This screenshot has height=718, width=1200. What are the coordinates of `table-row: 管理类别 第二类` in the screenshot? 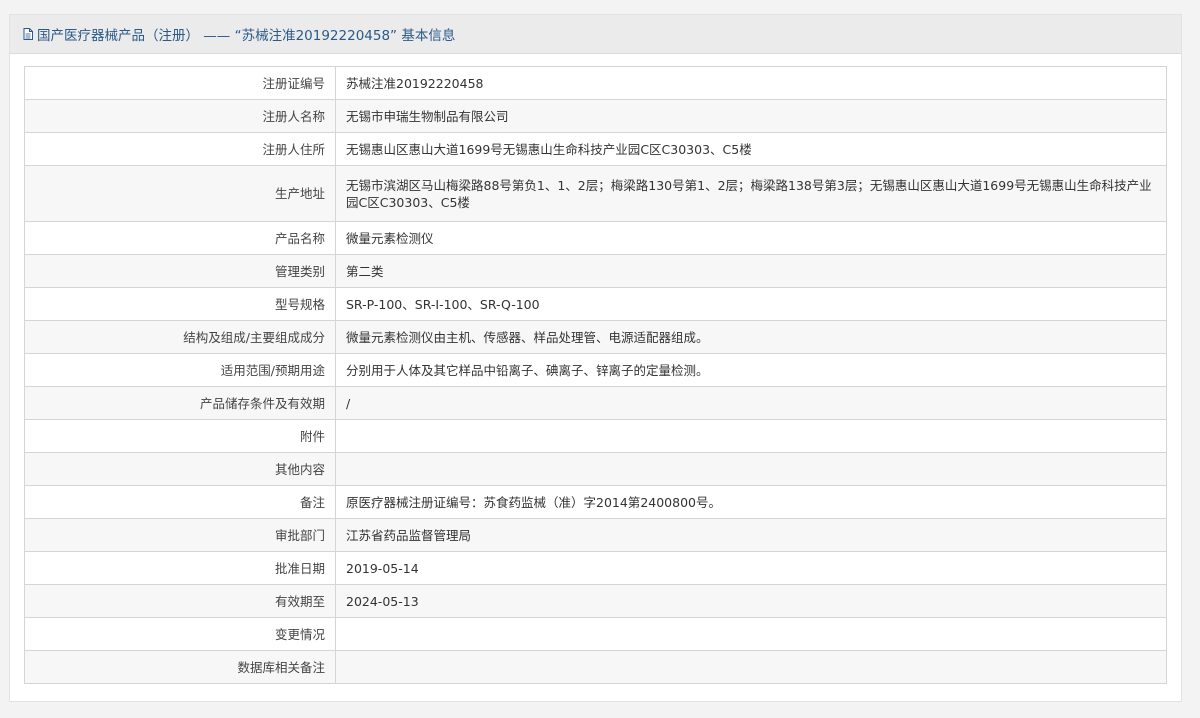 It's located at (595, 271).